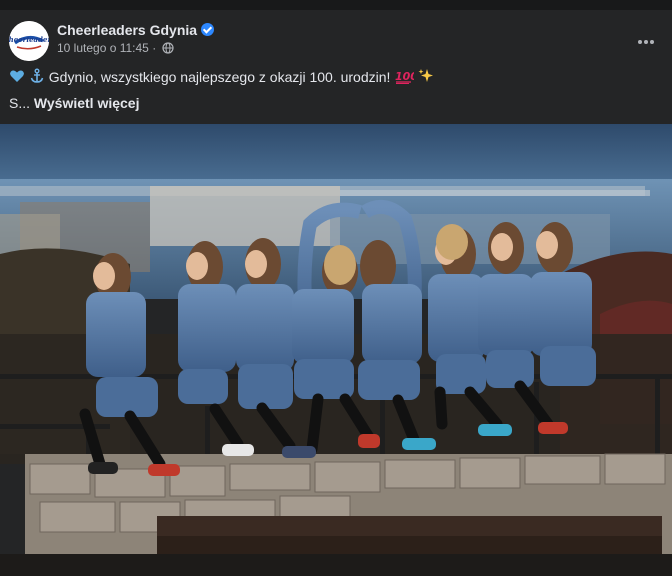 Image resolution: width=672 pixels, height=576 pixels. What do you see at coordinates (103, 48) in the screenshot?
I see `post-timestamp: 10 lutego o 11:45` at bounding box center [103, 48].